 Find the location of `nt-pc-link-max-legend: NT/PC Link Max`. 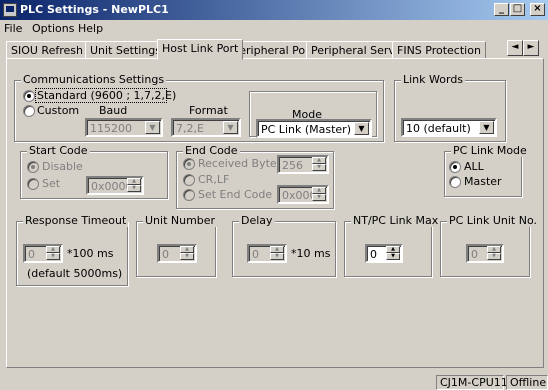

nt-pc-link-max-legend: NT/PC Link Max is located at coordinates (396, 220).